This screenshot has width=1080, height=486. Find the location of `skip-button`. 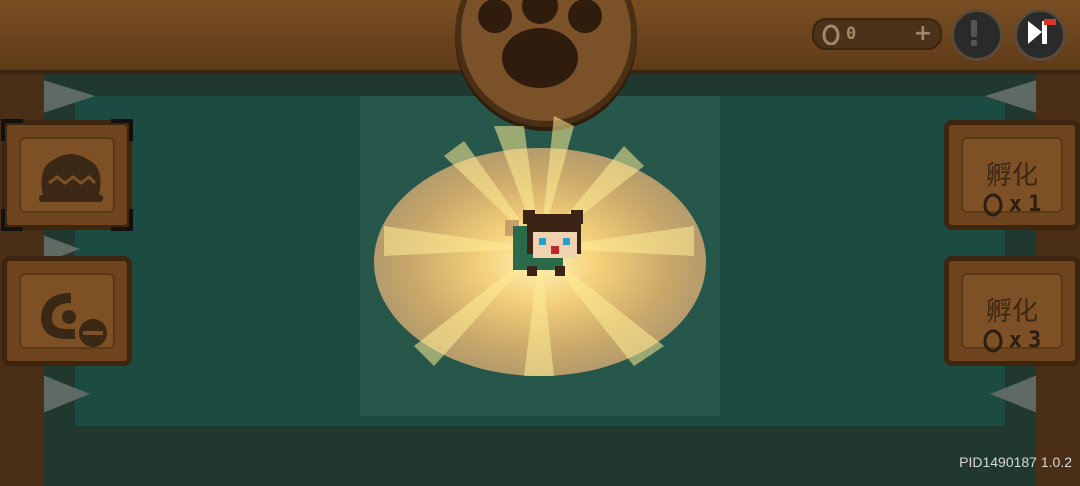

skip-button is located at coordinates (1040, 35).